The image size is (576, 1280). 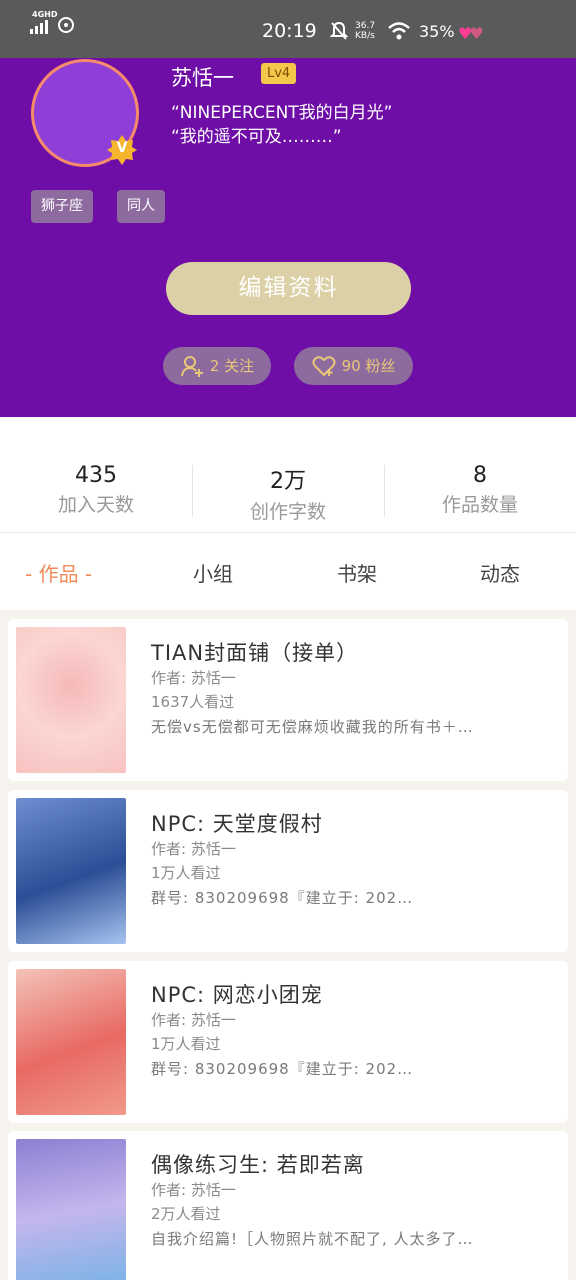 What do you see at coordinates (96, 490) in the screenshot?
I see `stat-join-days: 435 加入天数` at bounding box center [96, 490].